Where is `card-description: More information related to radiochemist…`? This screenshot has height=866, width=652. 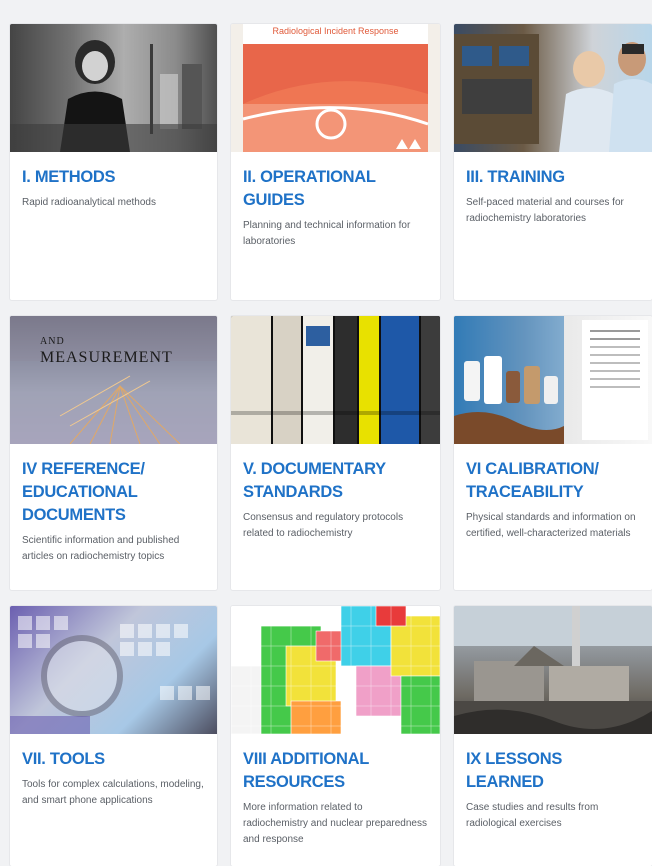 card-description: More information related to radiochemist… is located at coordinates (335, 823).